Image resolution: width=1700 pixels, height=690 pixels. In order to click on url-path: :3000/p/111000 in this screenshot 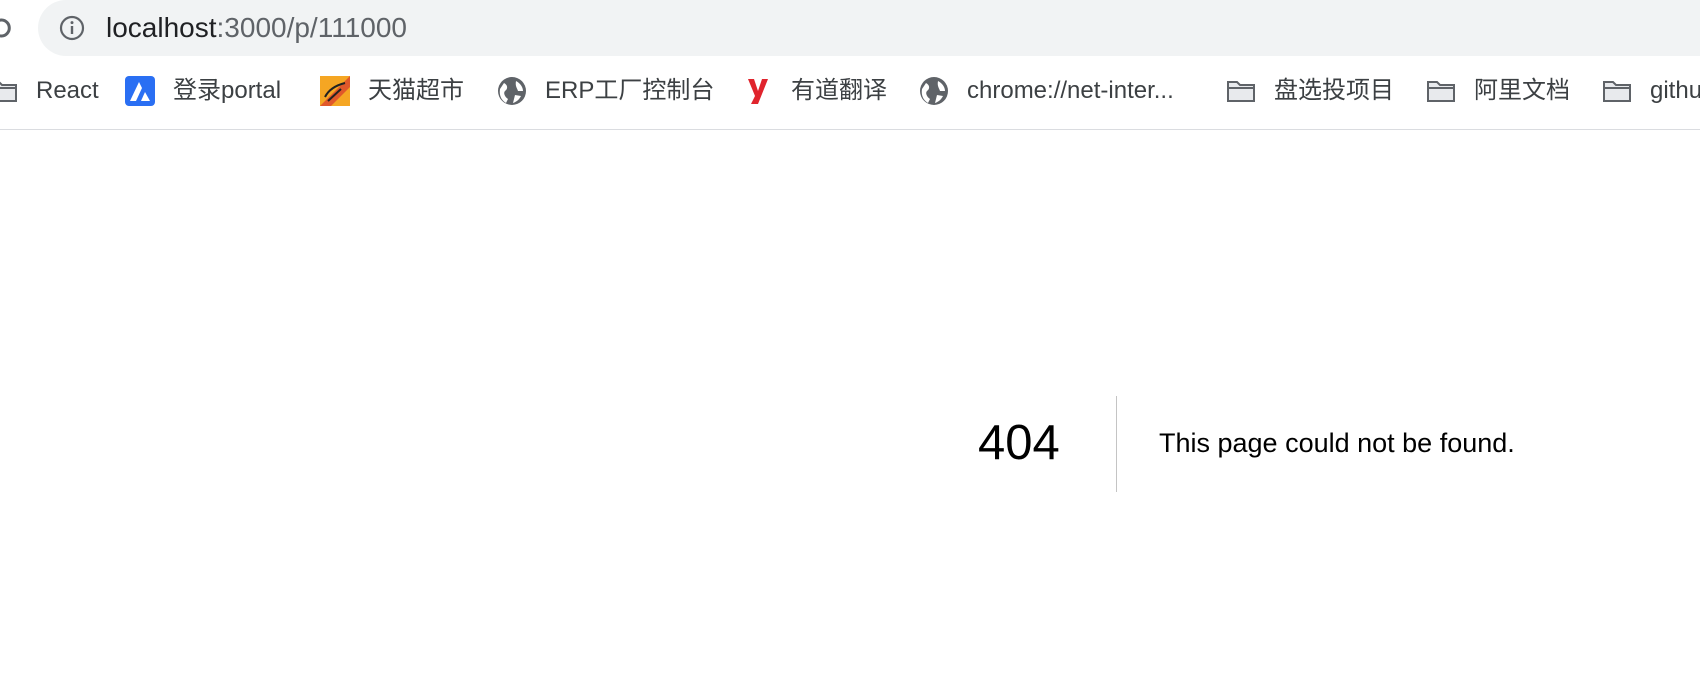, I will do `click(311, 27)`.